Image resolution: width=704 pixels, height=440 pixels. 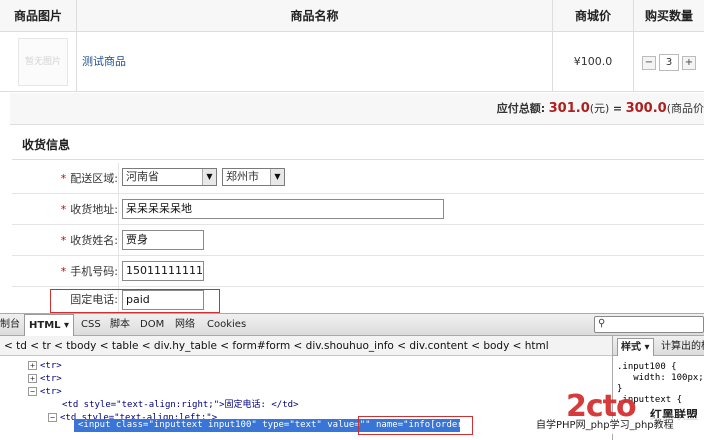 What do you see at coordinates (163, 271) in the screenshot?
I see `mobile-input: 15011111111` at bounding box center [163, 271].